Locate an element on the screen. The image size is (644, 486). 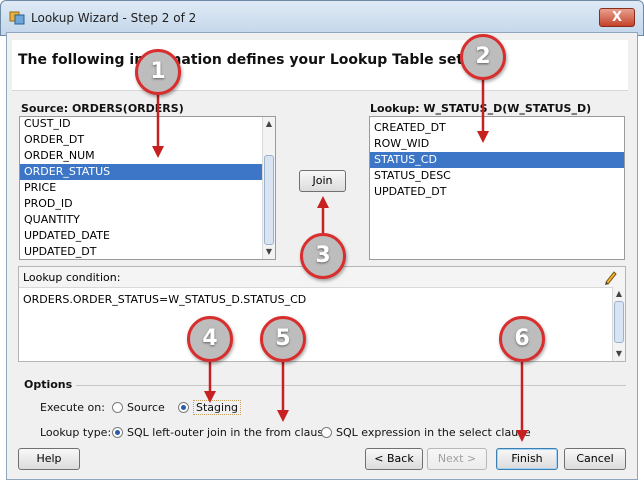
join-button: Join is located at coordinates (322, 181).